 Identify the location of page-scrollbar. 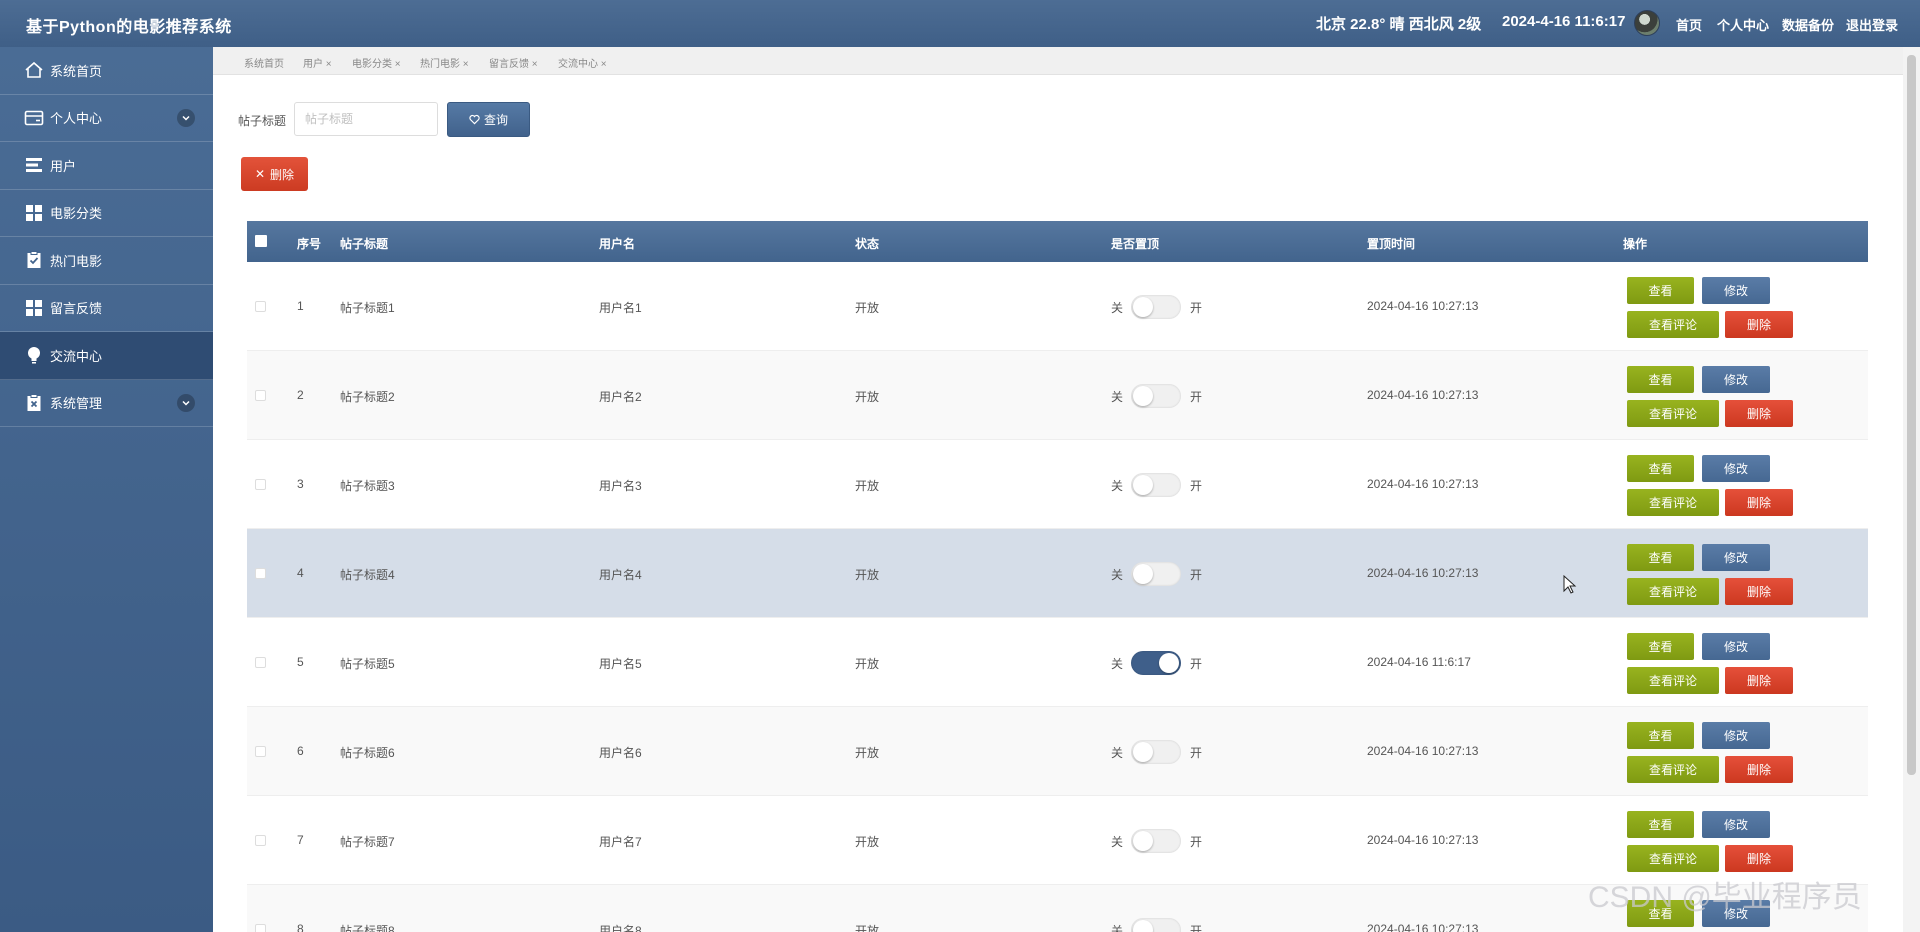
(1911, 489).